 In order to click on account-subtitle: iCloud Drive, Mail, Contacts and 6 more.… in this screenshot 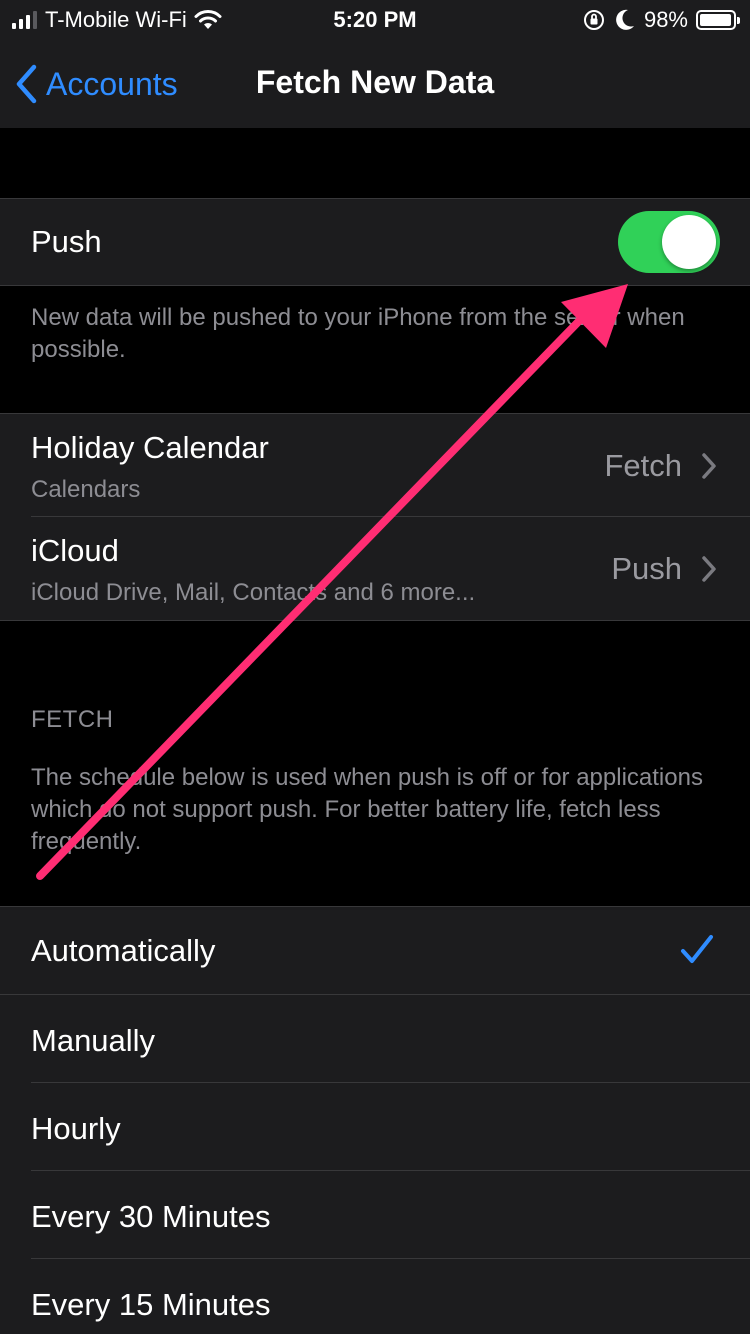, I will do `click(253, 592)`.